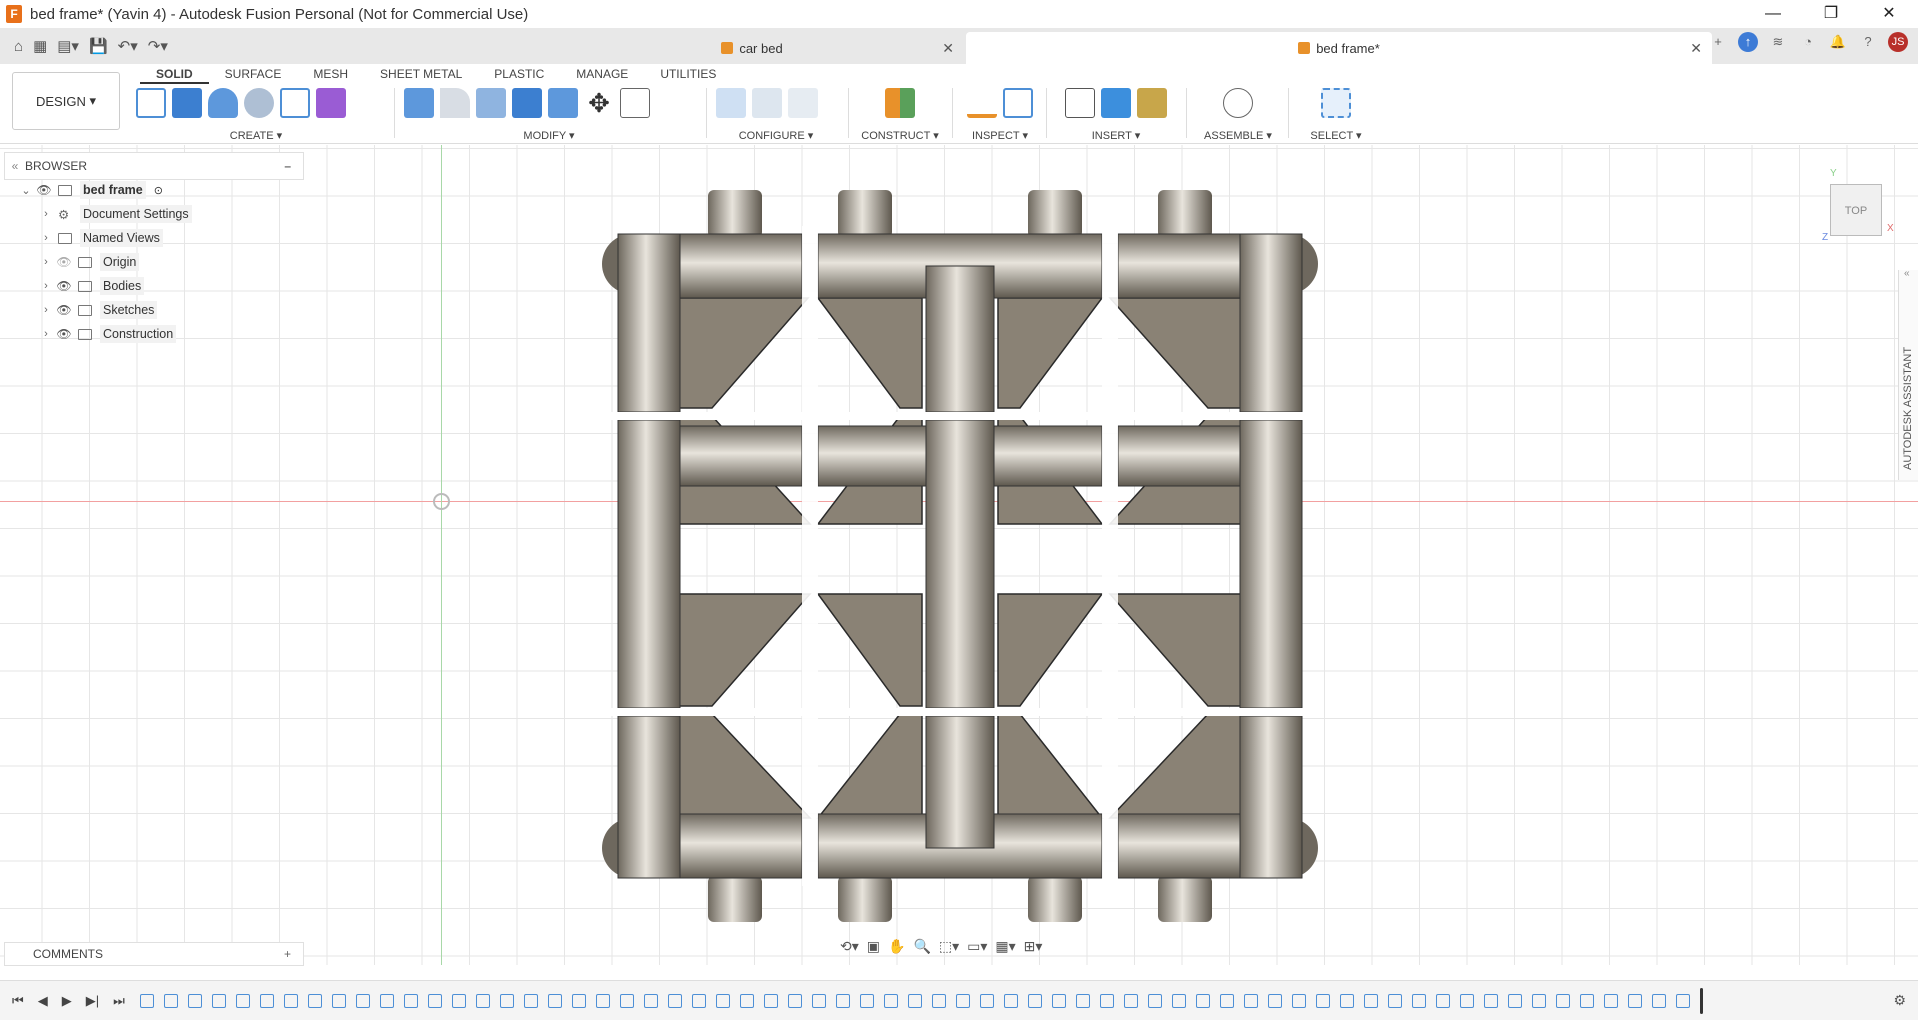  Describe the element at coordinates (119, 1001) in the screenshot. I see `go-to-end-icon: ⏭` at that location.